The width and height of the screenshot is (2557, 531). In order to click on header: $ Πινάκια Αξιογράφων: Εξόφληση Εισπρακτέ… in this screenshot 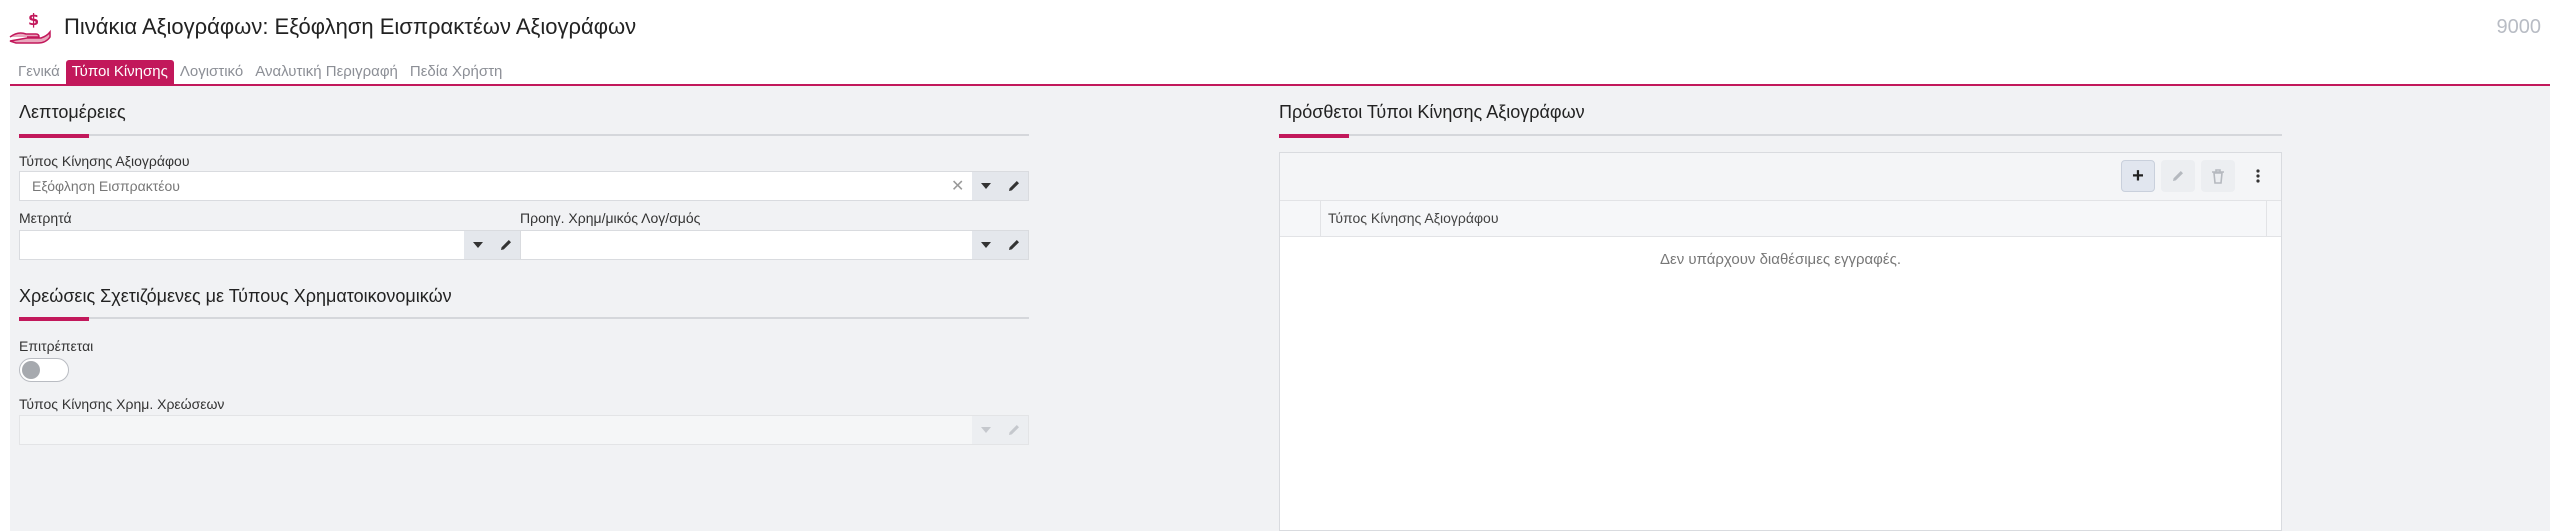, I will do `click(1278, 28)`.